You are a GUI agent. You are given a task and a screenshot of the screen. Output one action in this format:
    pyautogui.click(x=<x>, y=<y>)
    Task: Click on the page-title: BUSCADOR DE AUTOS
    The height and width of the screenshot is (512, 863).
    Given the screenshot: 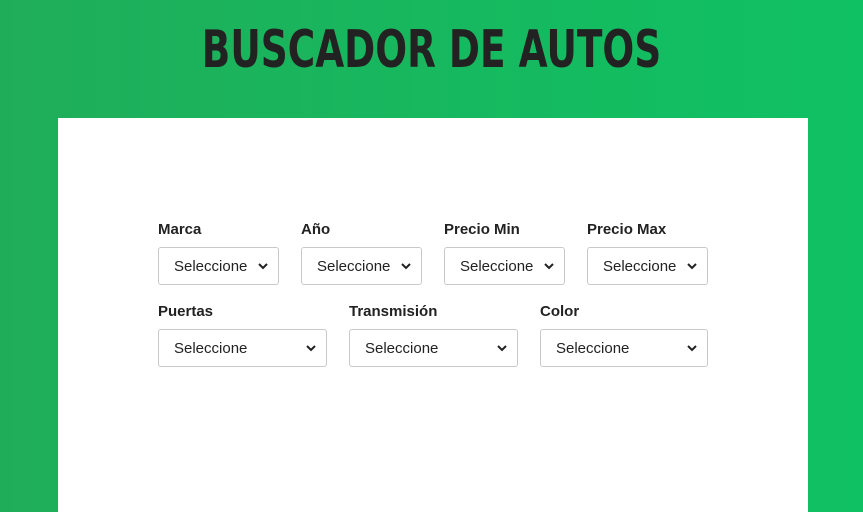 What is the action you would take?
    pyautogui.click(x=431, y=50)
    